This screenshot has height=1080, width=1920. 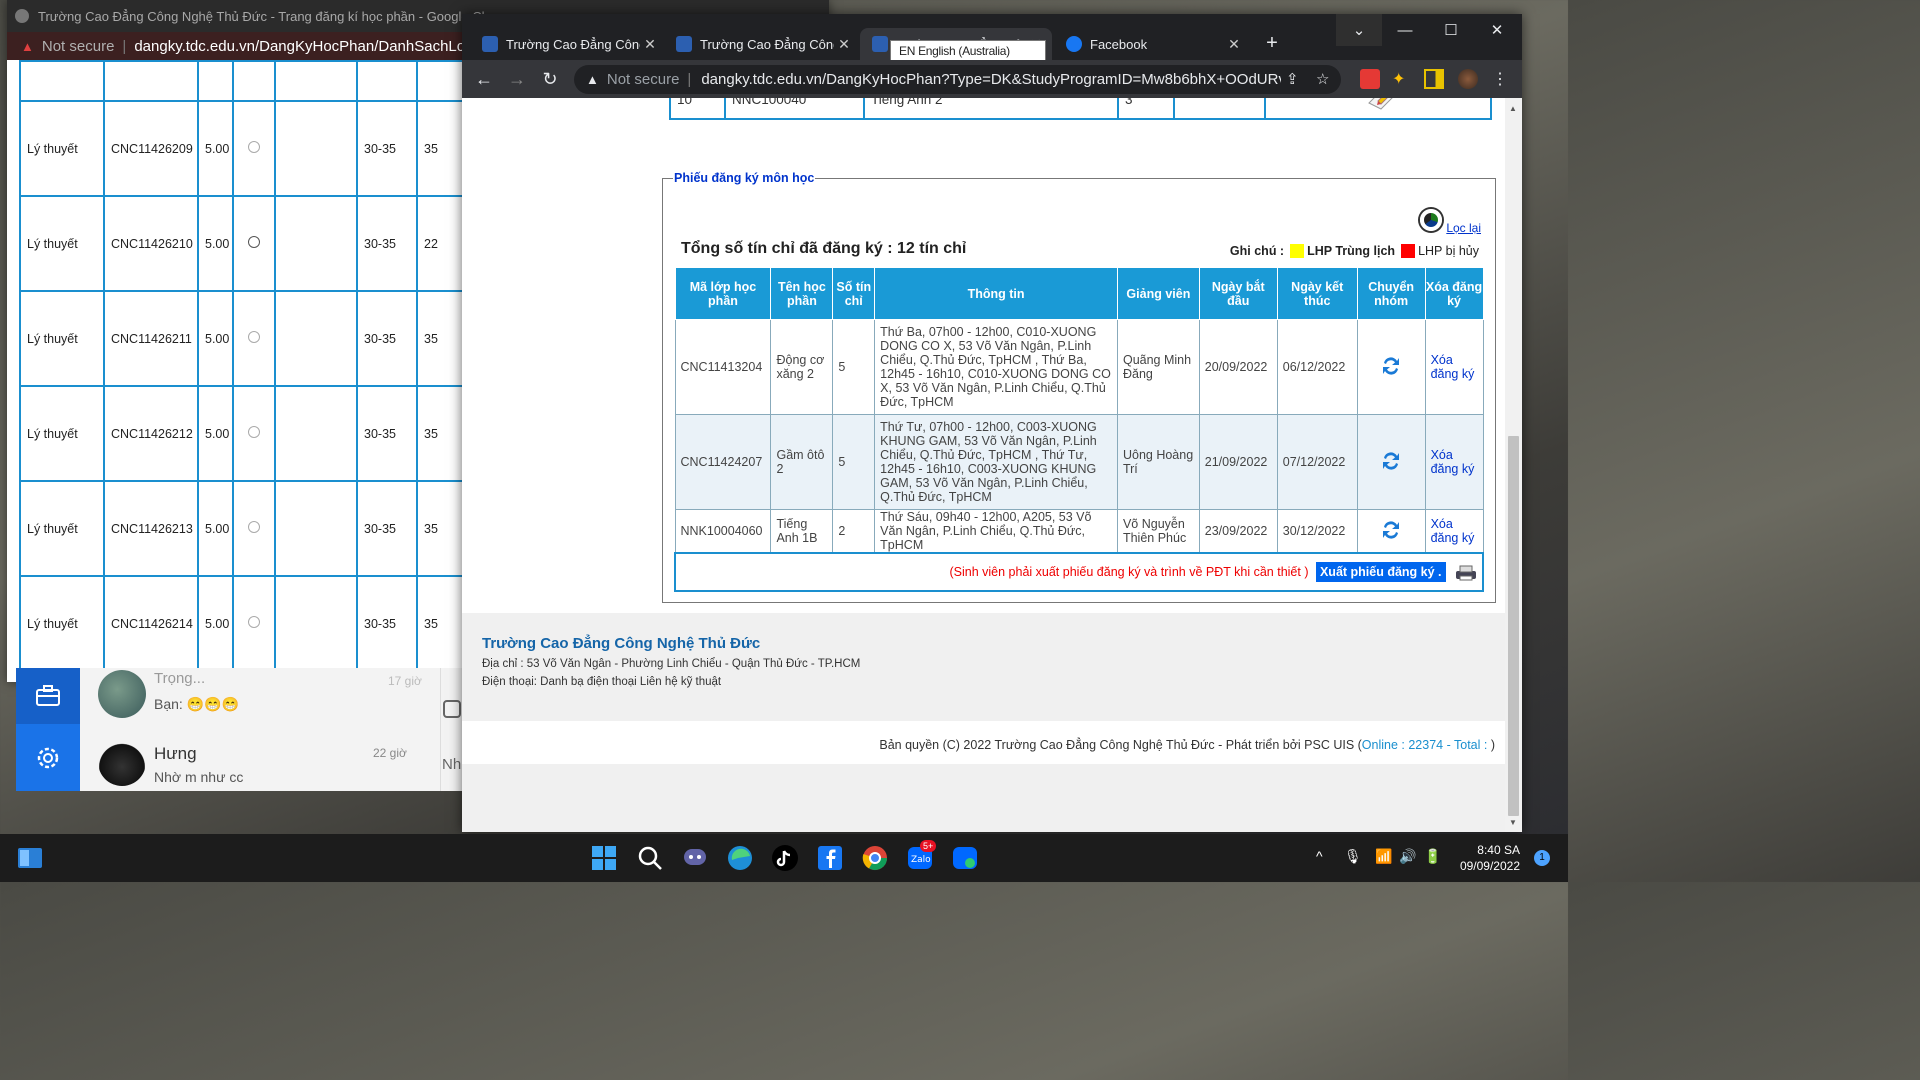 What do you see at coordinates (1542, 858) in the screenshot?
I see `notification-badge: 1` at bounding box center [1542, 858].